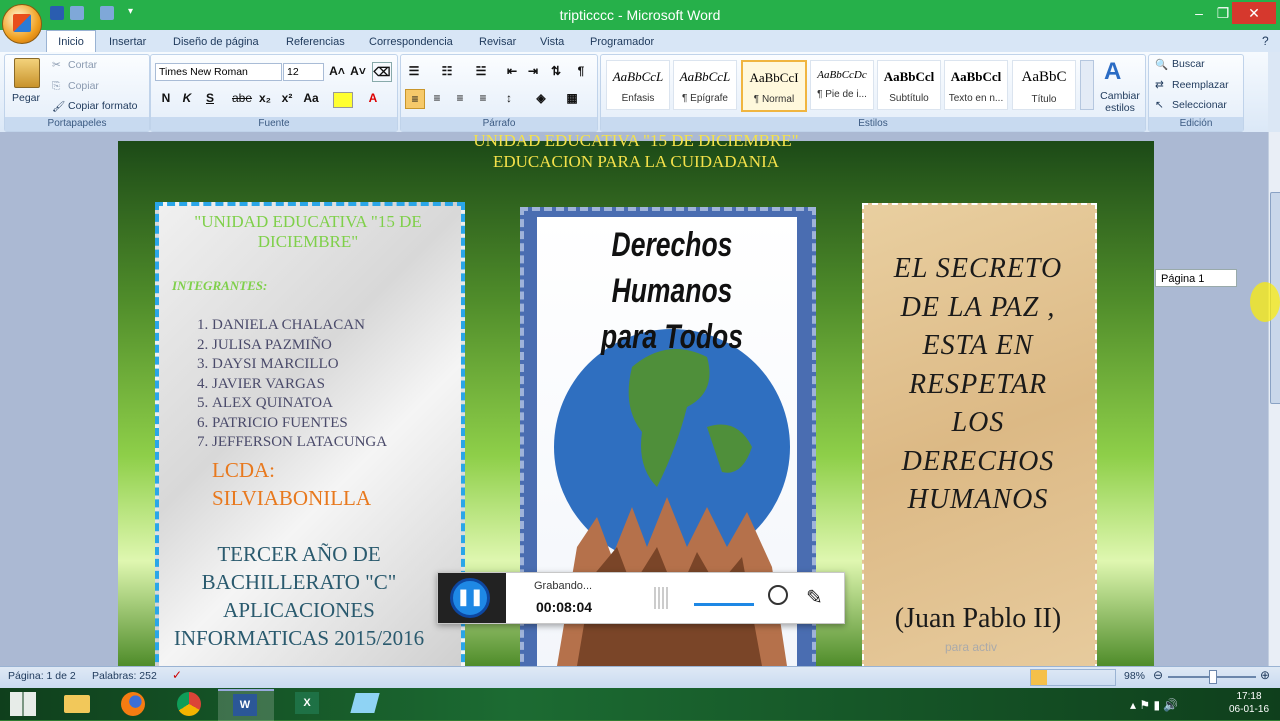 Image resolution: width=1280 pixels, height=721 pixels. I want to click on recording-time: 00:08:04, so click(564, 607).